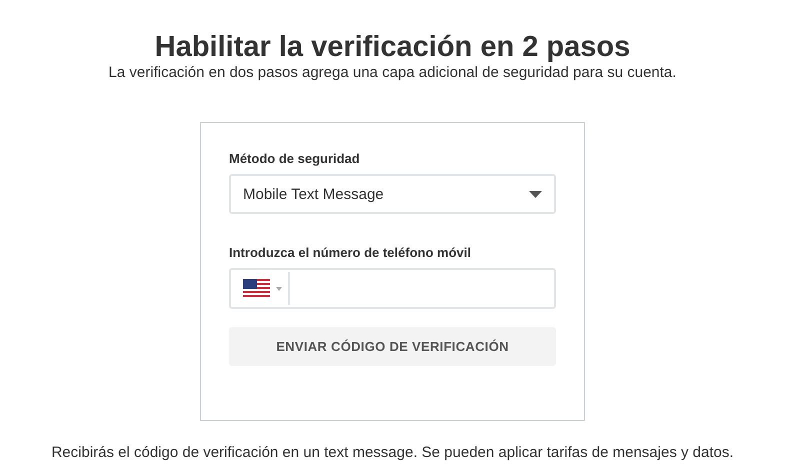  I want to click on field-label: Método de seguridad, so click(294, 159).